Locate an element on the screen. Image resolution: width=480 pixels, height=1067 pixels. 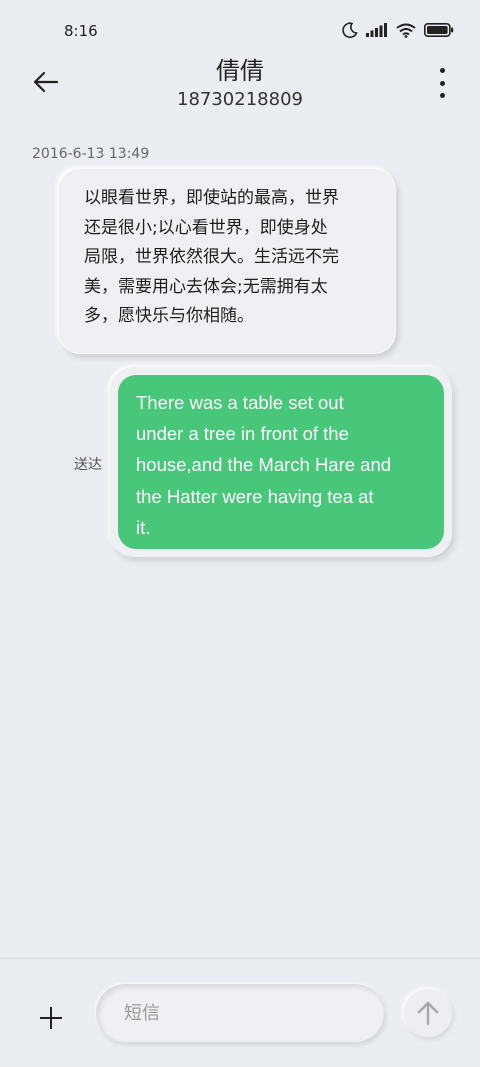
status-bar: 8:16 is located at coordinates (240, 30).